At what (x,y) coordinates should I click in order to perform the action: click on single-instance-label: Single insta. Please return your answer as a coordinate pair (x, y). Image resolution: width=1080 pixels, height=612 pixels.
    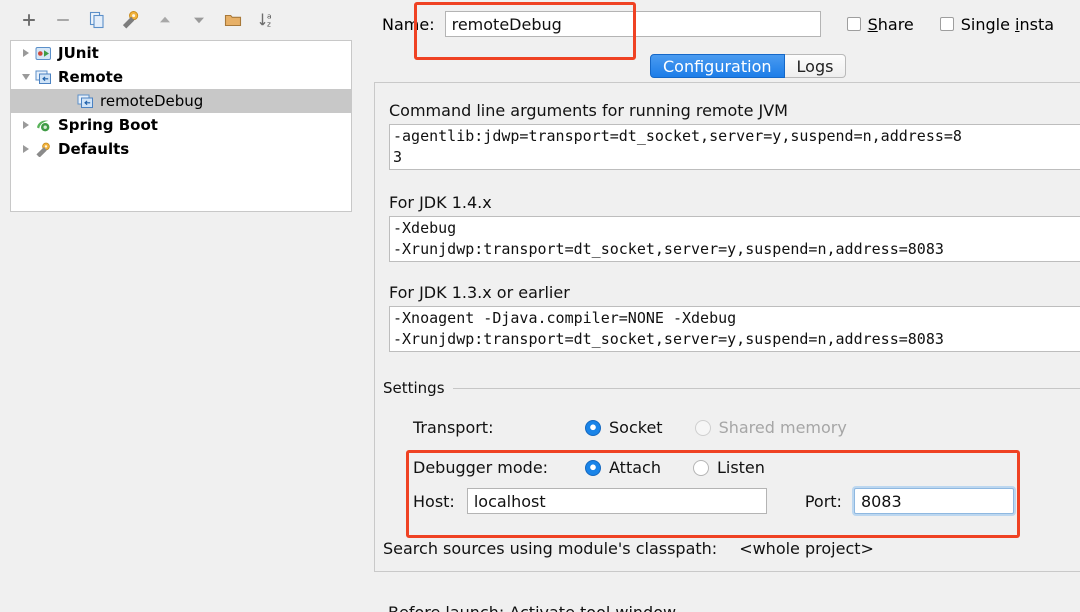
    Looking at the image, I should click on (1007, 24).